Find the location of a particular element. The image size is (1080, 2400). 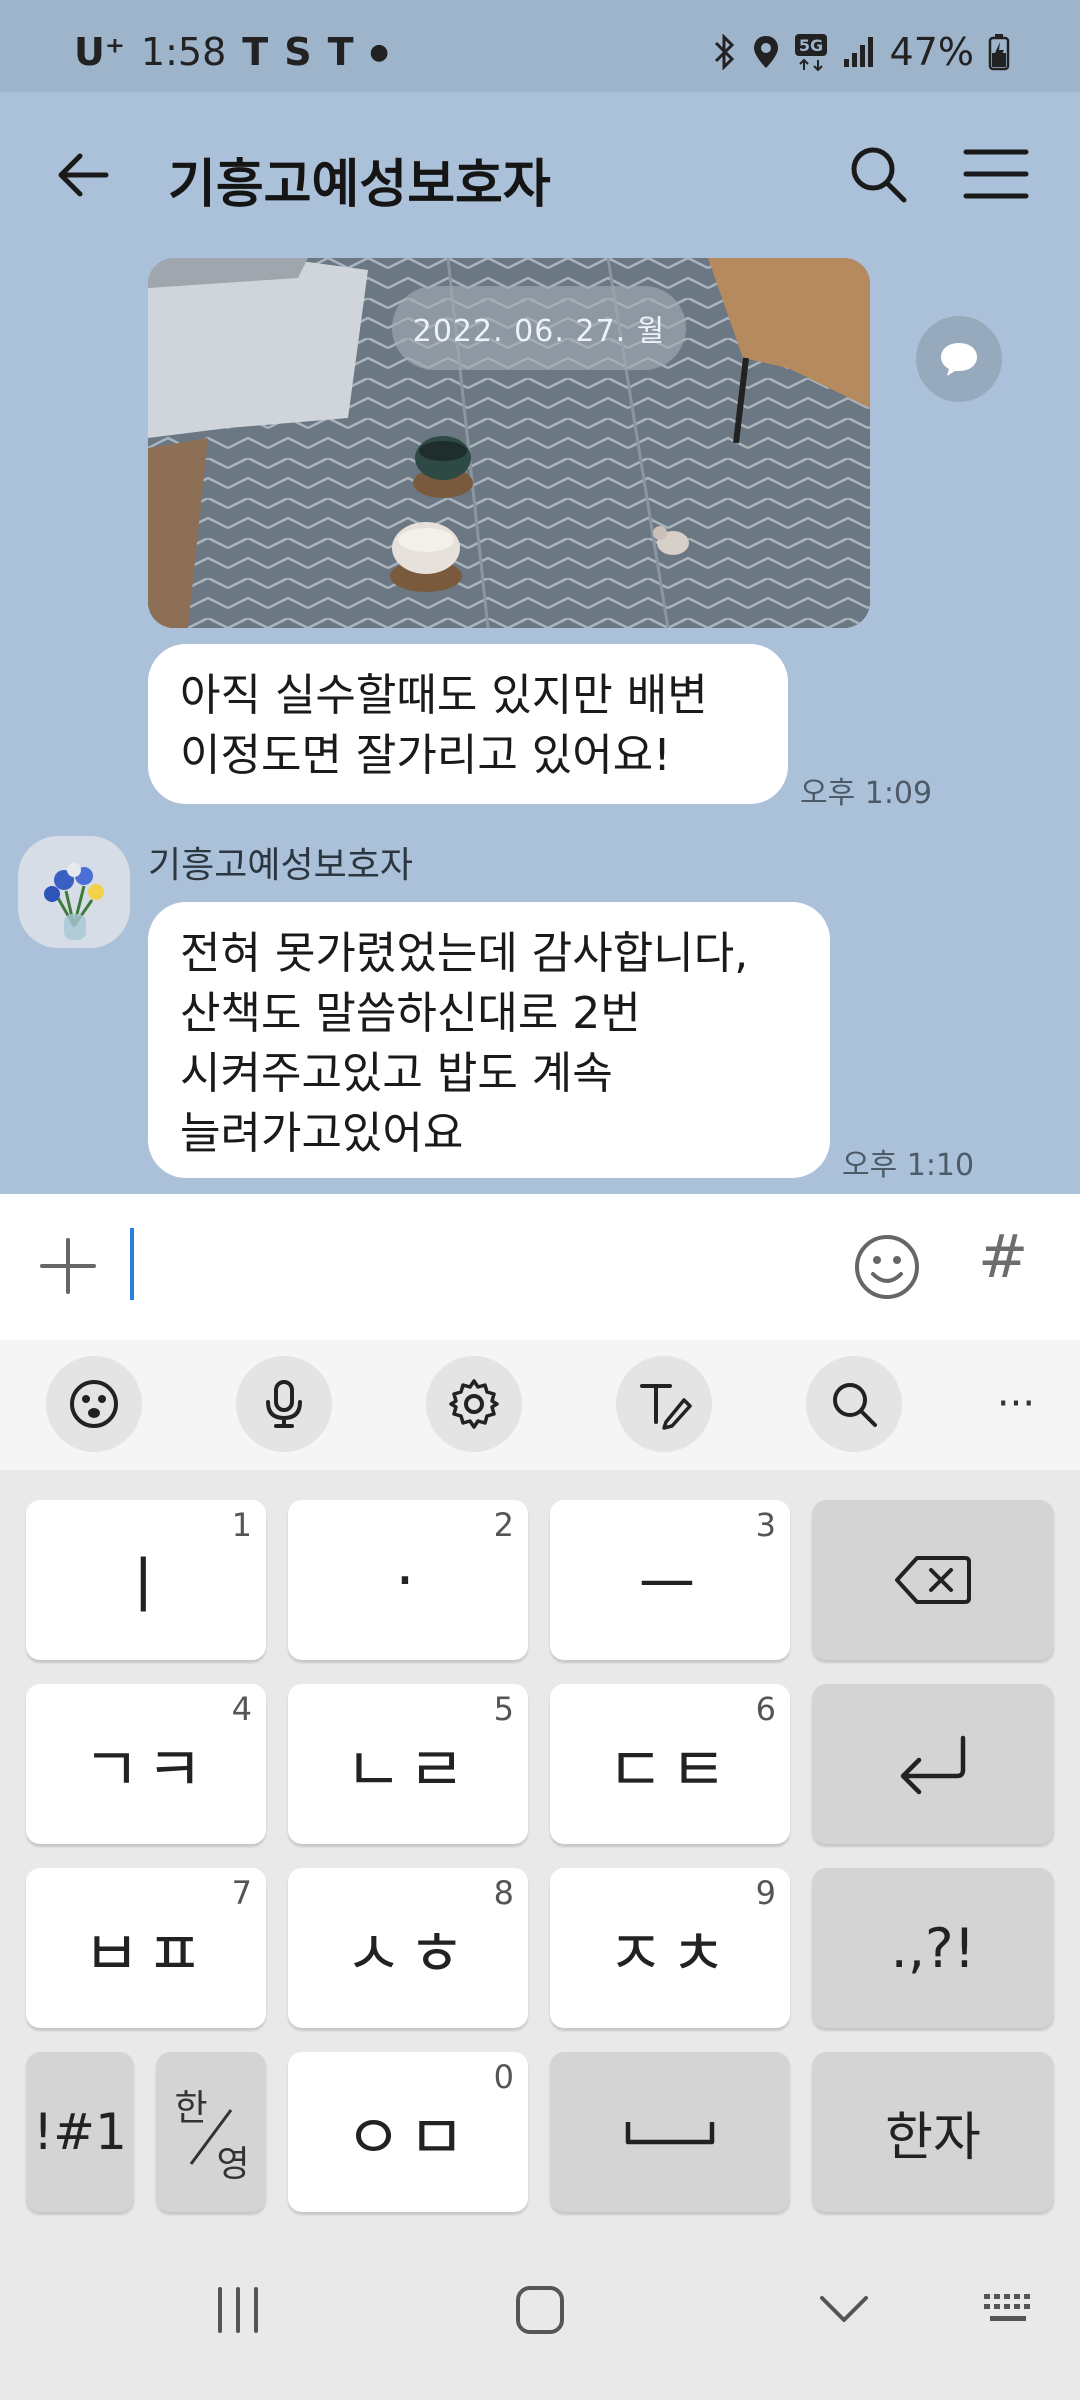

lang-bottom: 영 is located at coordinates (232, 2164).